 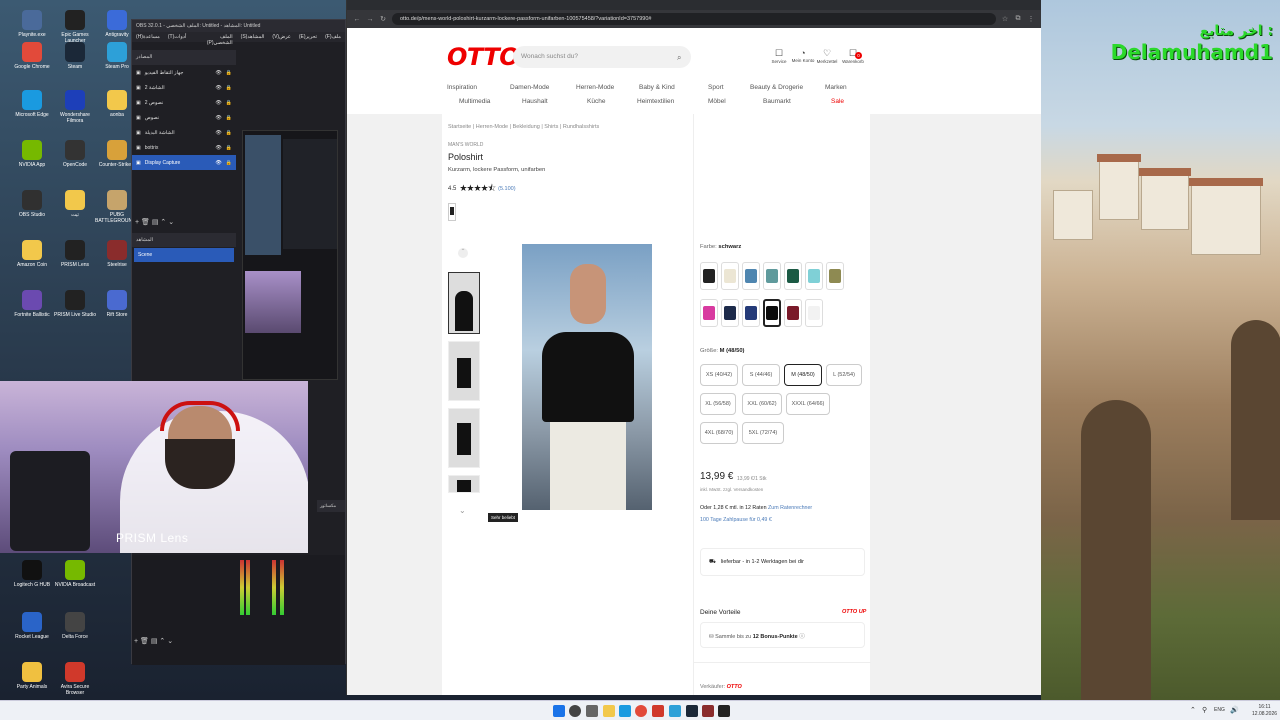 I want to click on menu-icon: ⋮, so click(x=1031, y=19).